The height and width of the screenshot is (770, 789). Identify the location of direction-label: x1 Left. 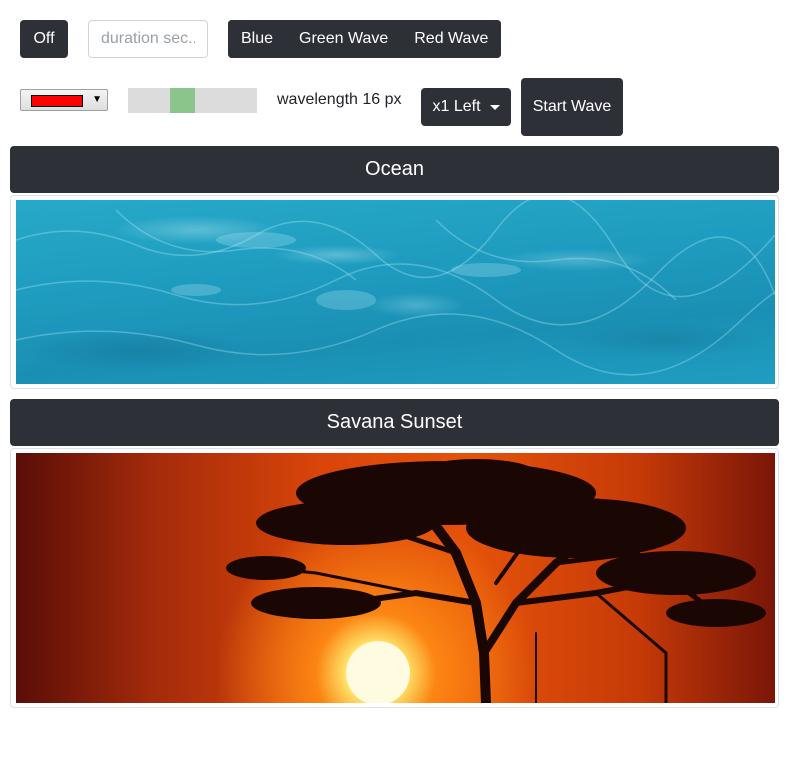
(456, 106).